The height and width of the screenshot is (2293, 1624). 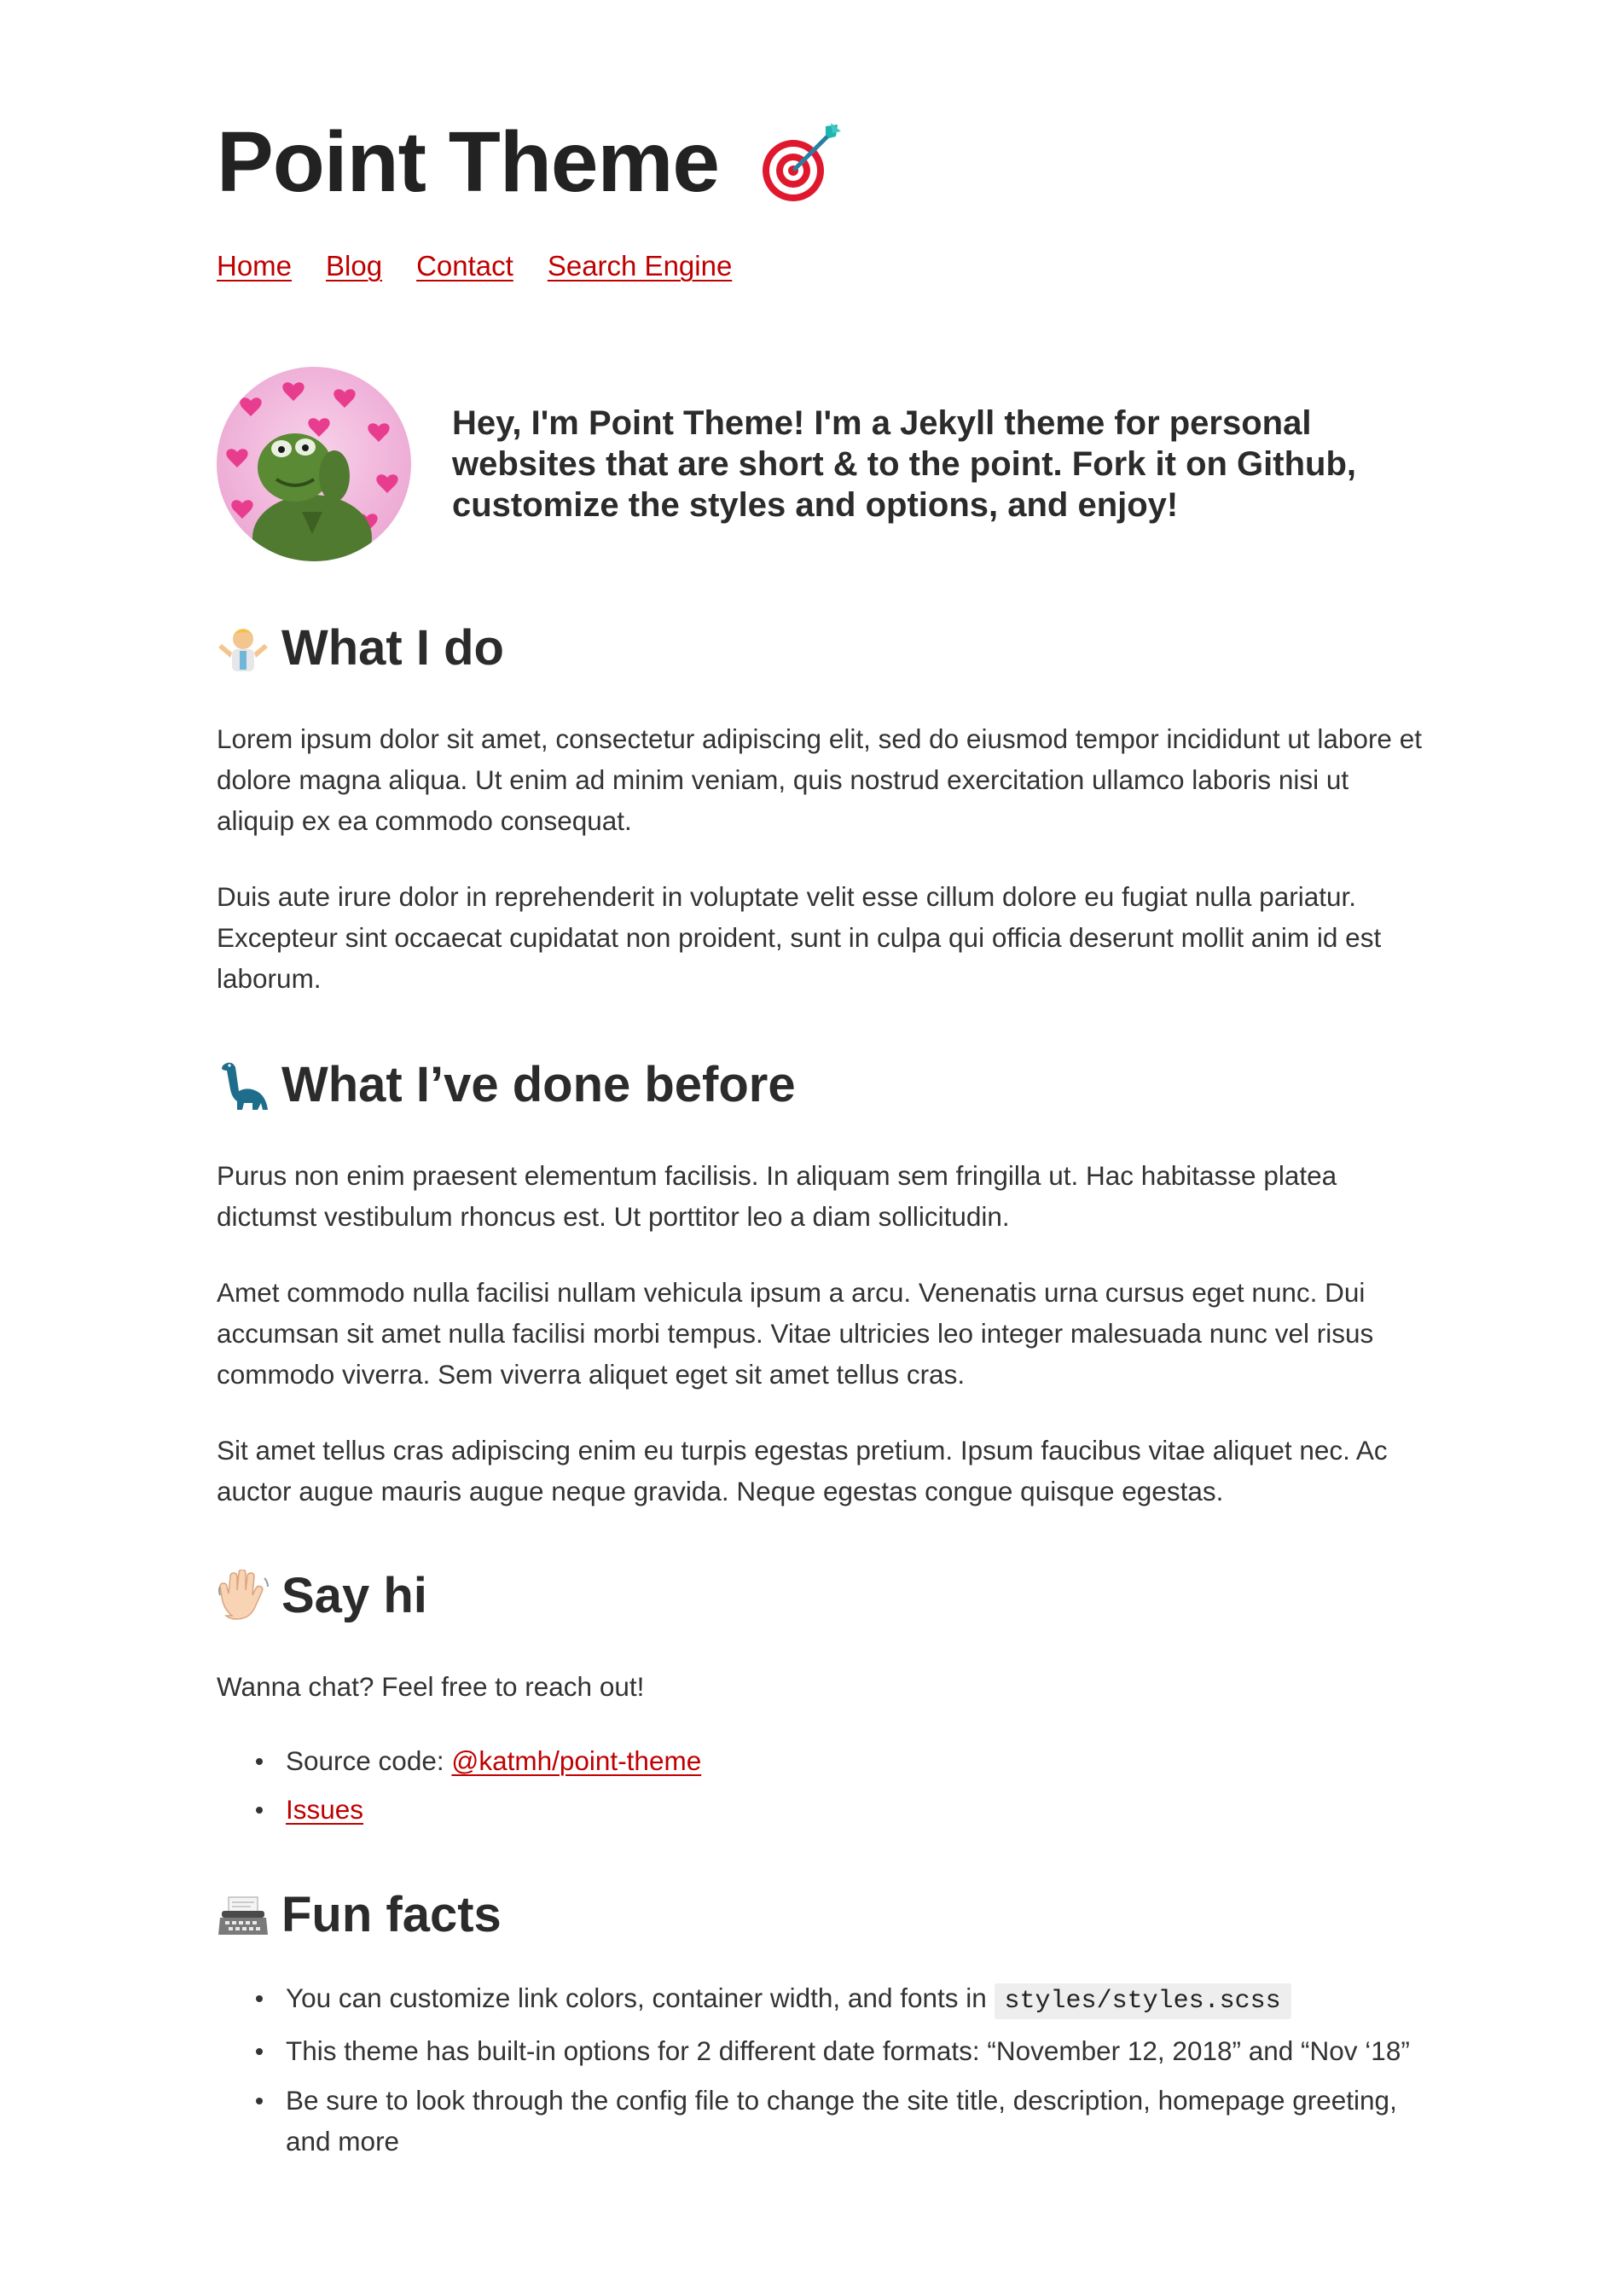 What do you see at coordinates (324, 1809) in the screenshot?
I see `issues-link: Issues` at bounding box center [324, 1809].